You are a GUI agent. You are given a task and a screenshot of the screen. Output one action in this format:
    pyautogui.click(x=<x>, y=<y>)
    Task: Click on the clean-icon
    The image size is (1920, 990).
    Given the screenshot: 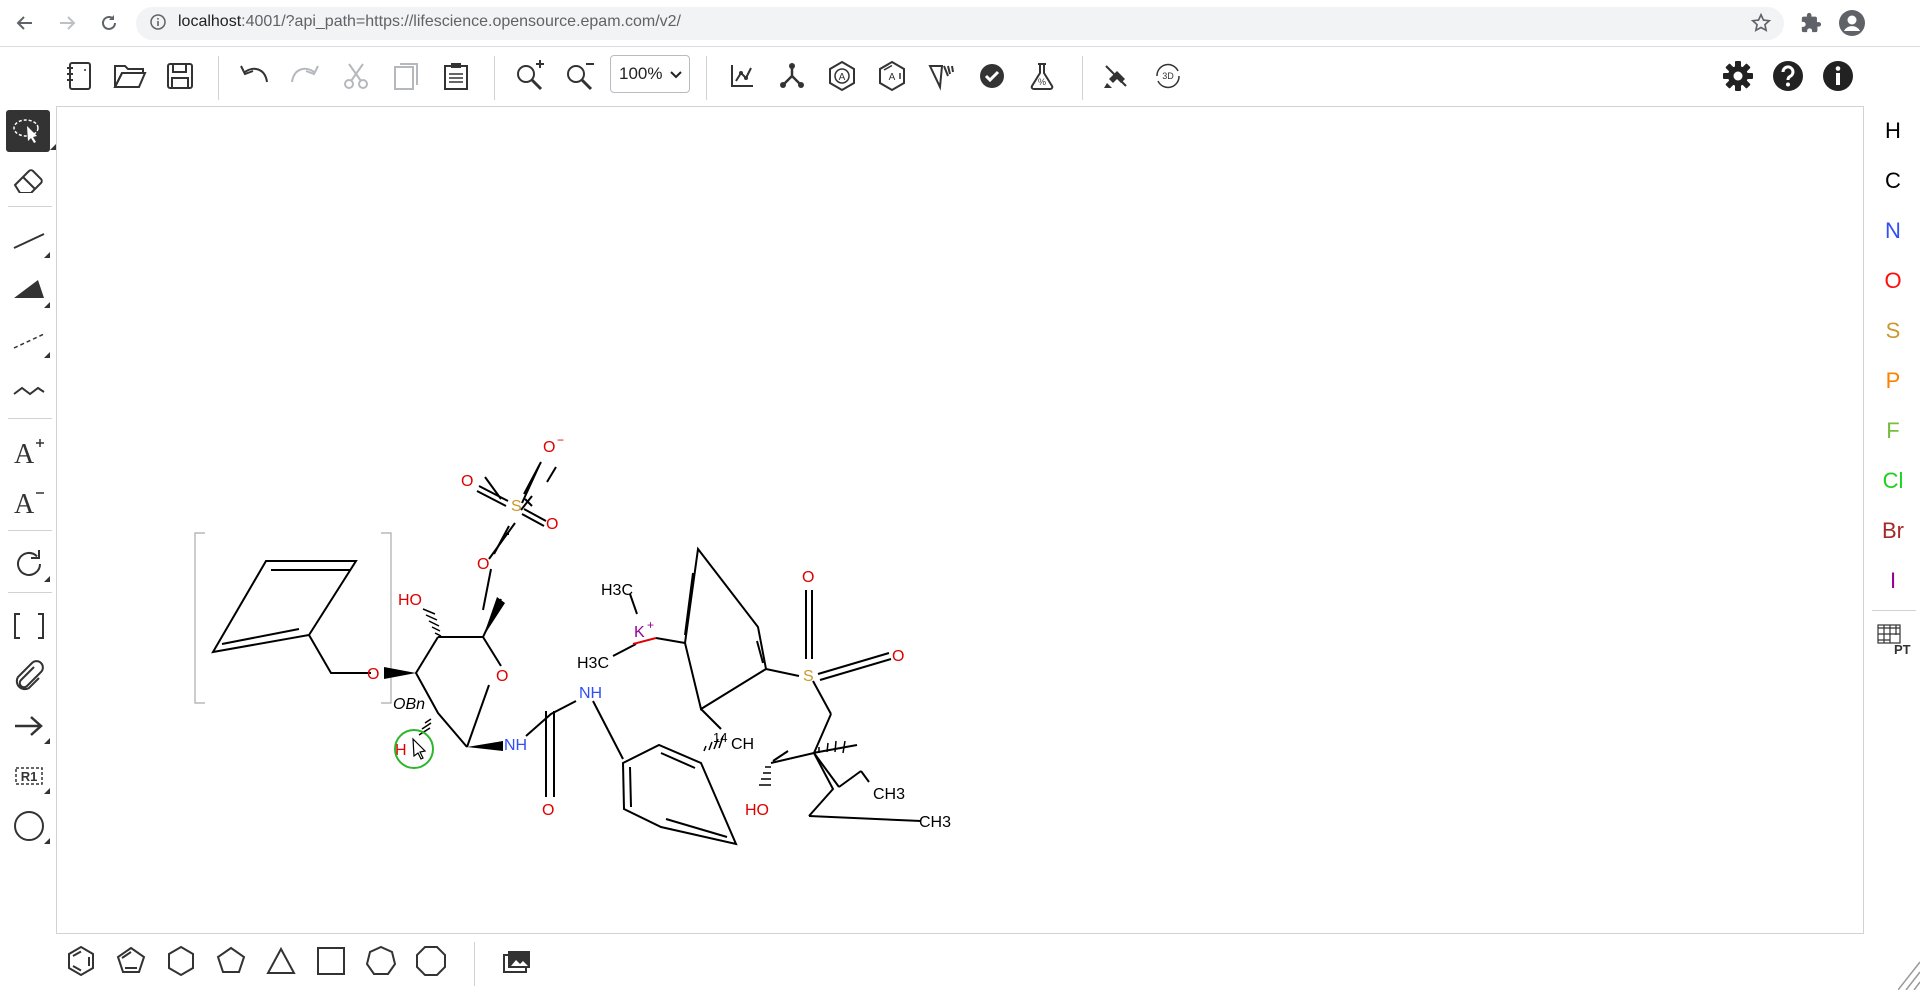 What is the action you would take?
    pyautogui.click(x=792, y=76)
    